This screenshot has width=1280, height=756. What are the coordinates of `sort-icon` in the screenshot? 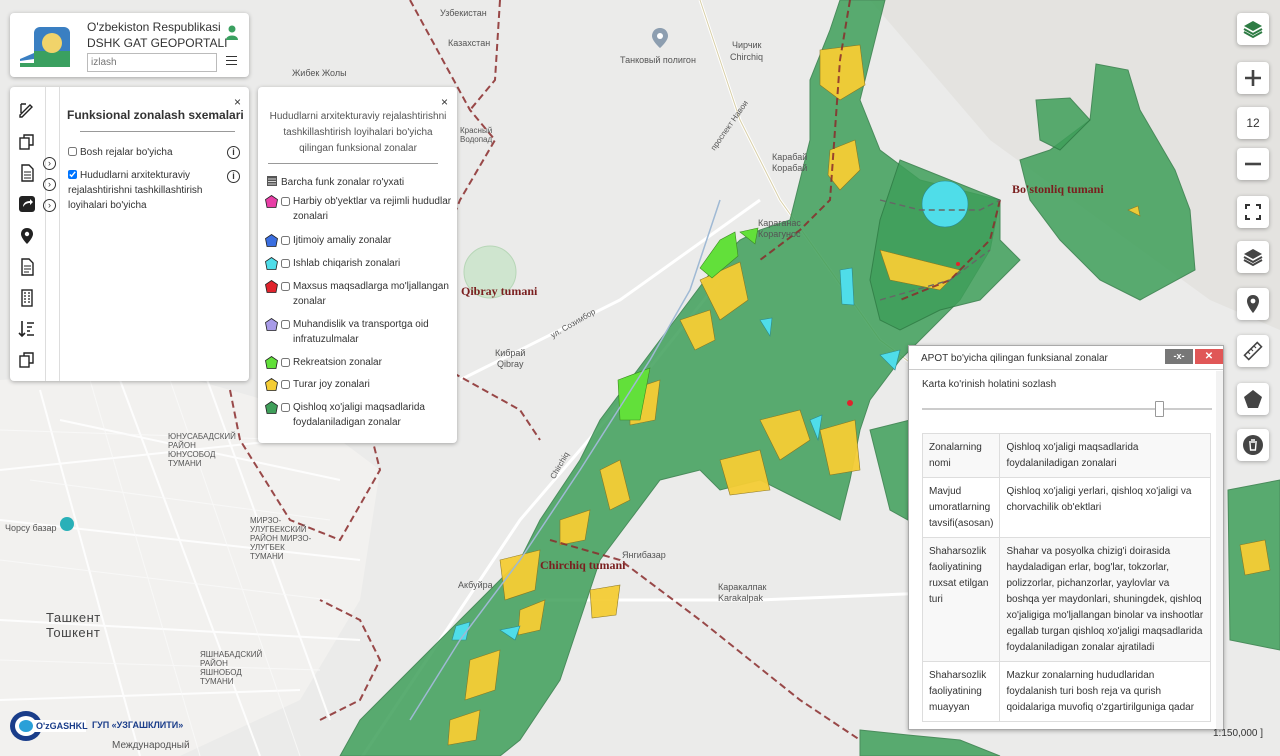 It's located at (27, 329).